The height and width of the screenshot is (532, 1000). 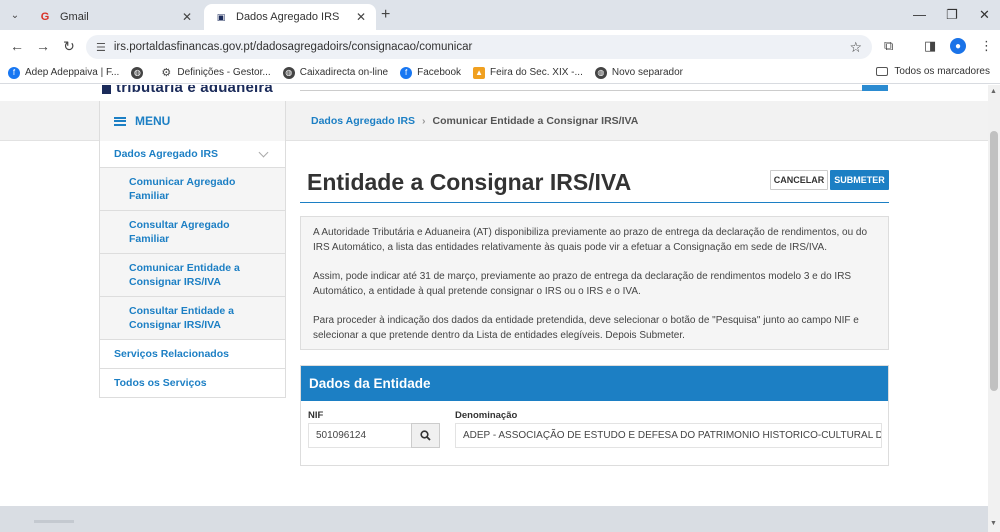 What do you see at coordinates (479, 72) in the screenshot?
I see `image-icon: ▲` at bounding box center [479, 72].